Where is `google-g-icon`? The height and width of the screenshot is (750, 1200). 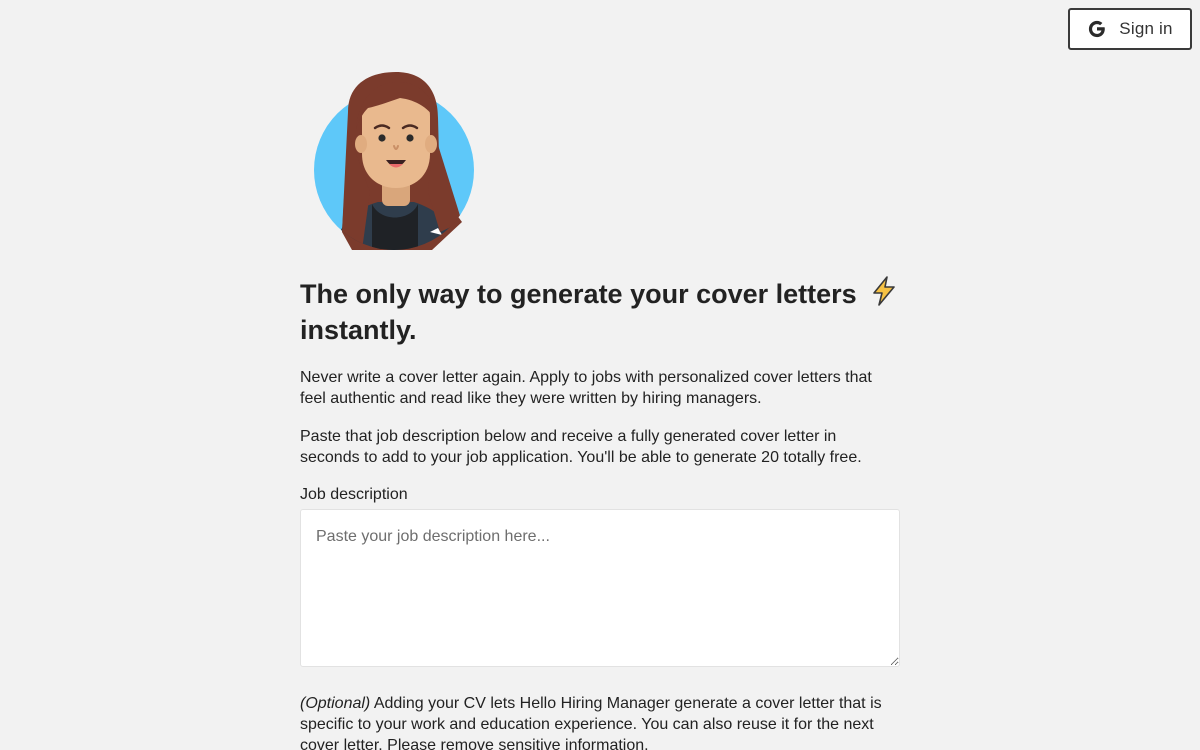 google-g-icon is located at coordinates (1097, 29).